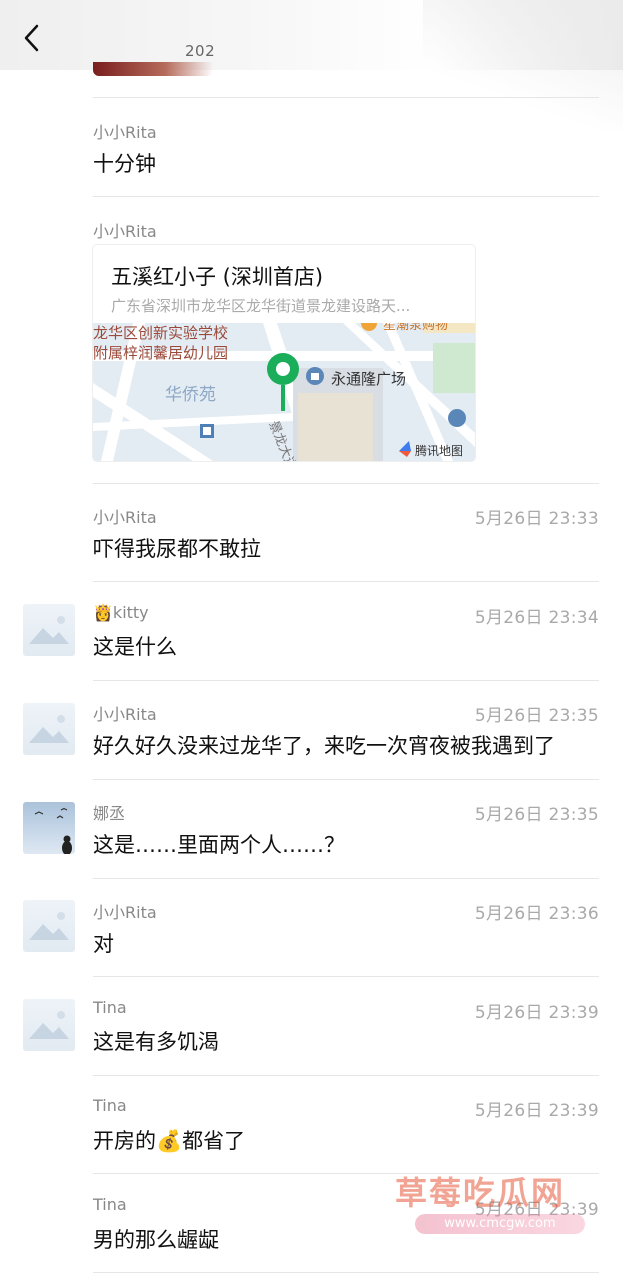 The height and width of the screenshot is (1280, 623). I want to click on previous-image-thumbnail, so click(153, 69).